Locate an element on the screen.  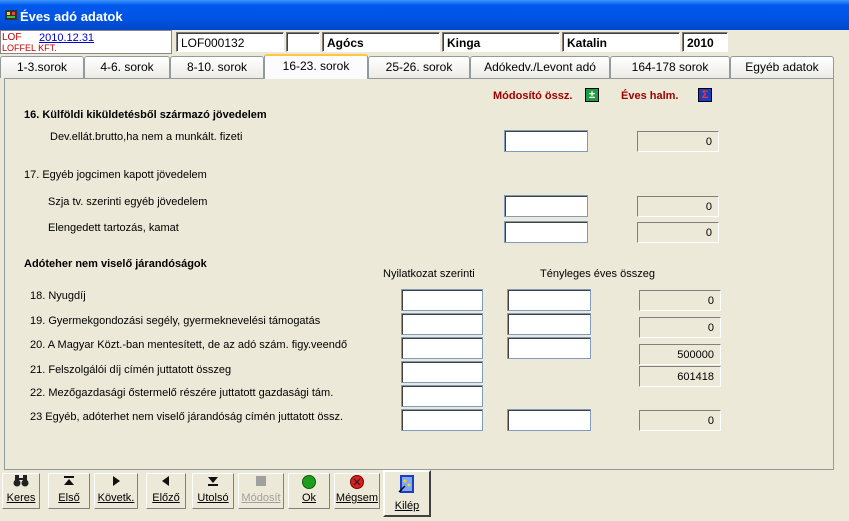
modify-icon is located at coordinates (261, 483).